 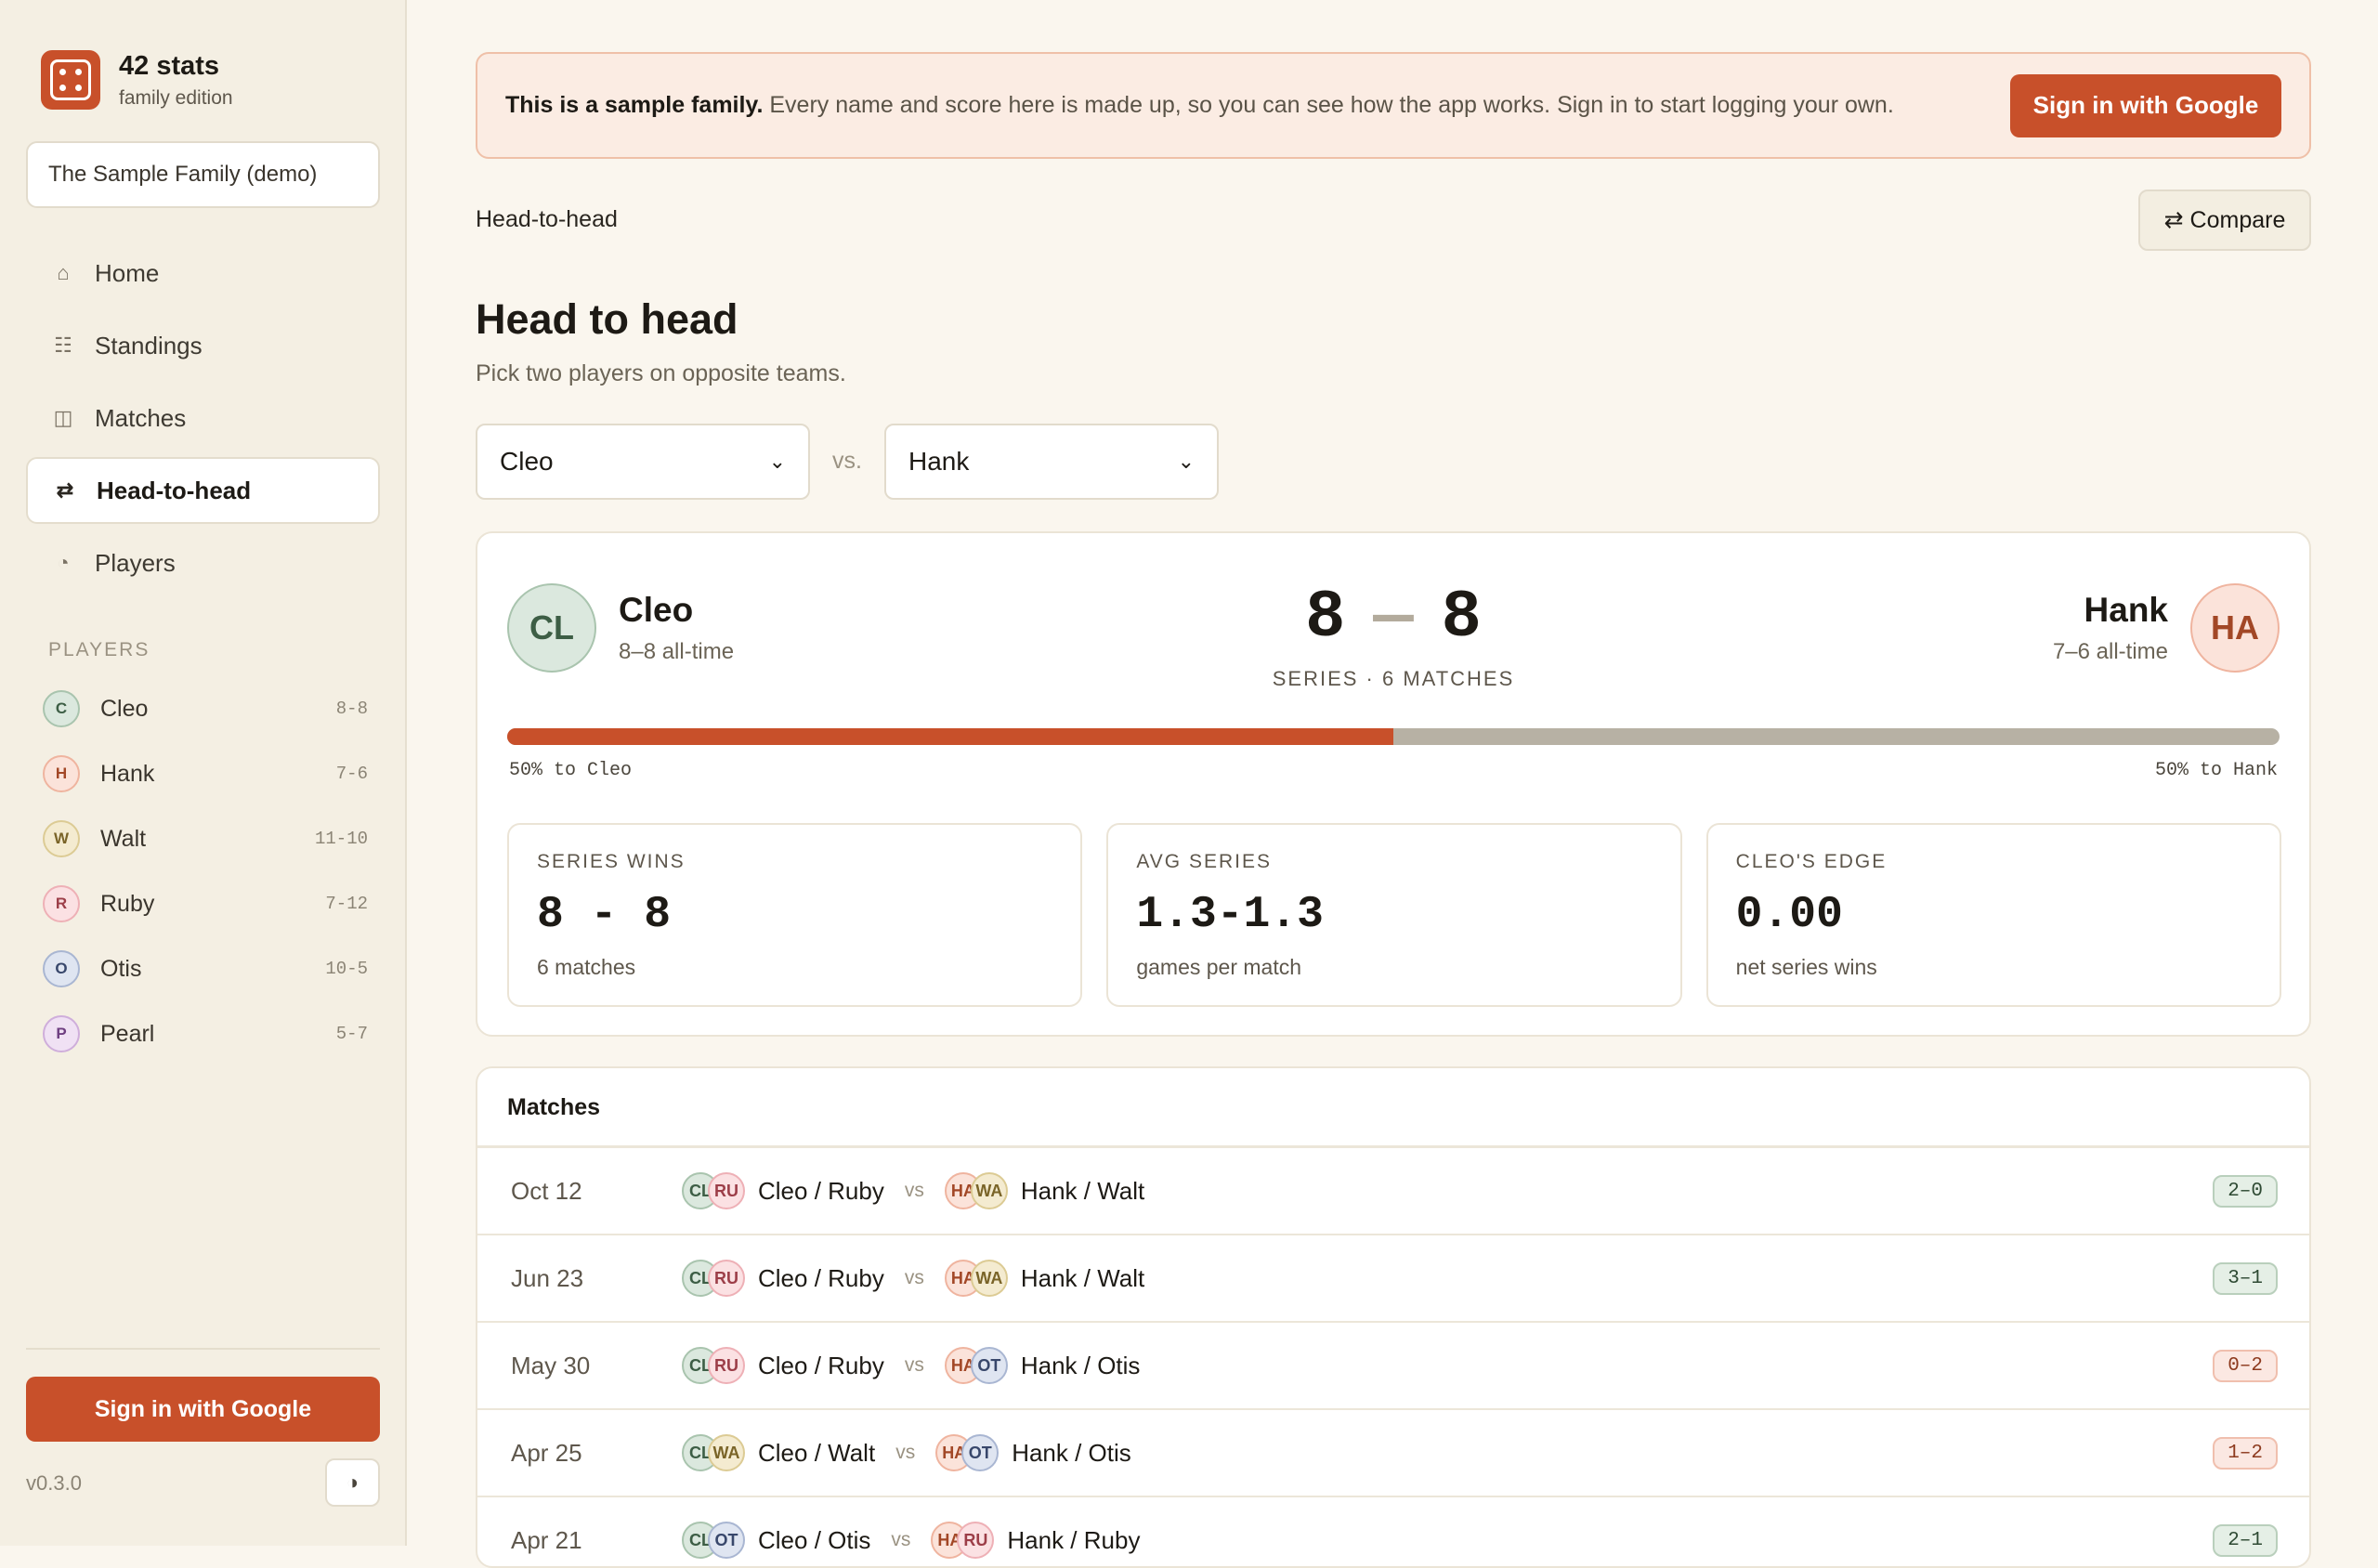 I want to click on players-icon: ◔, so click(x=63, y=562).